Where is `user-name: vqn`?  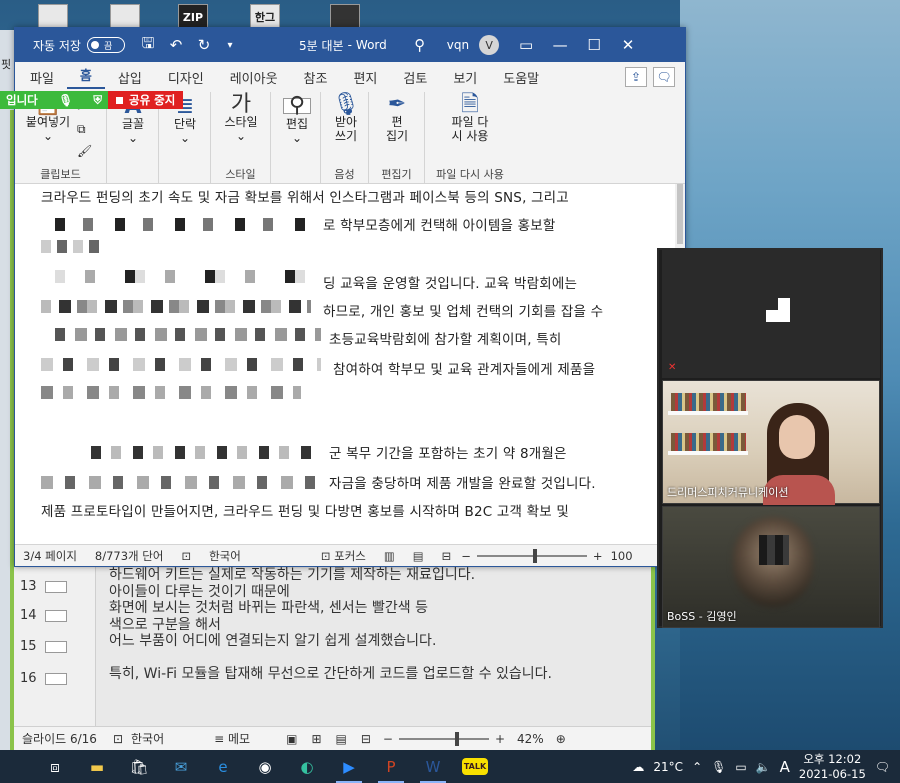
user-name: vqn is located at coordinates (458, 45).